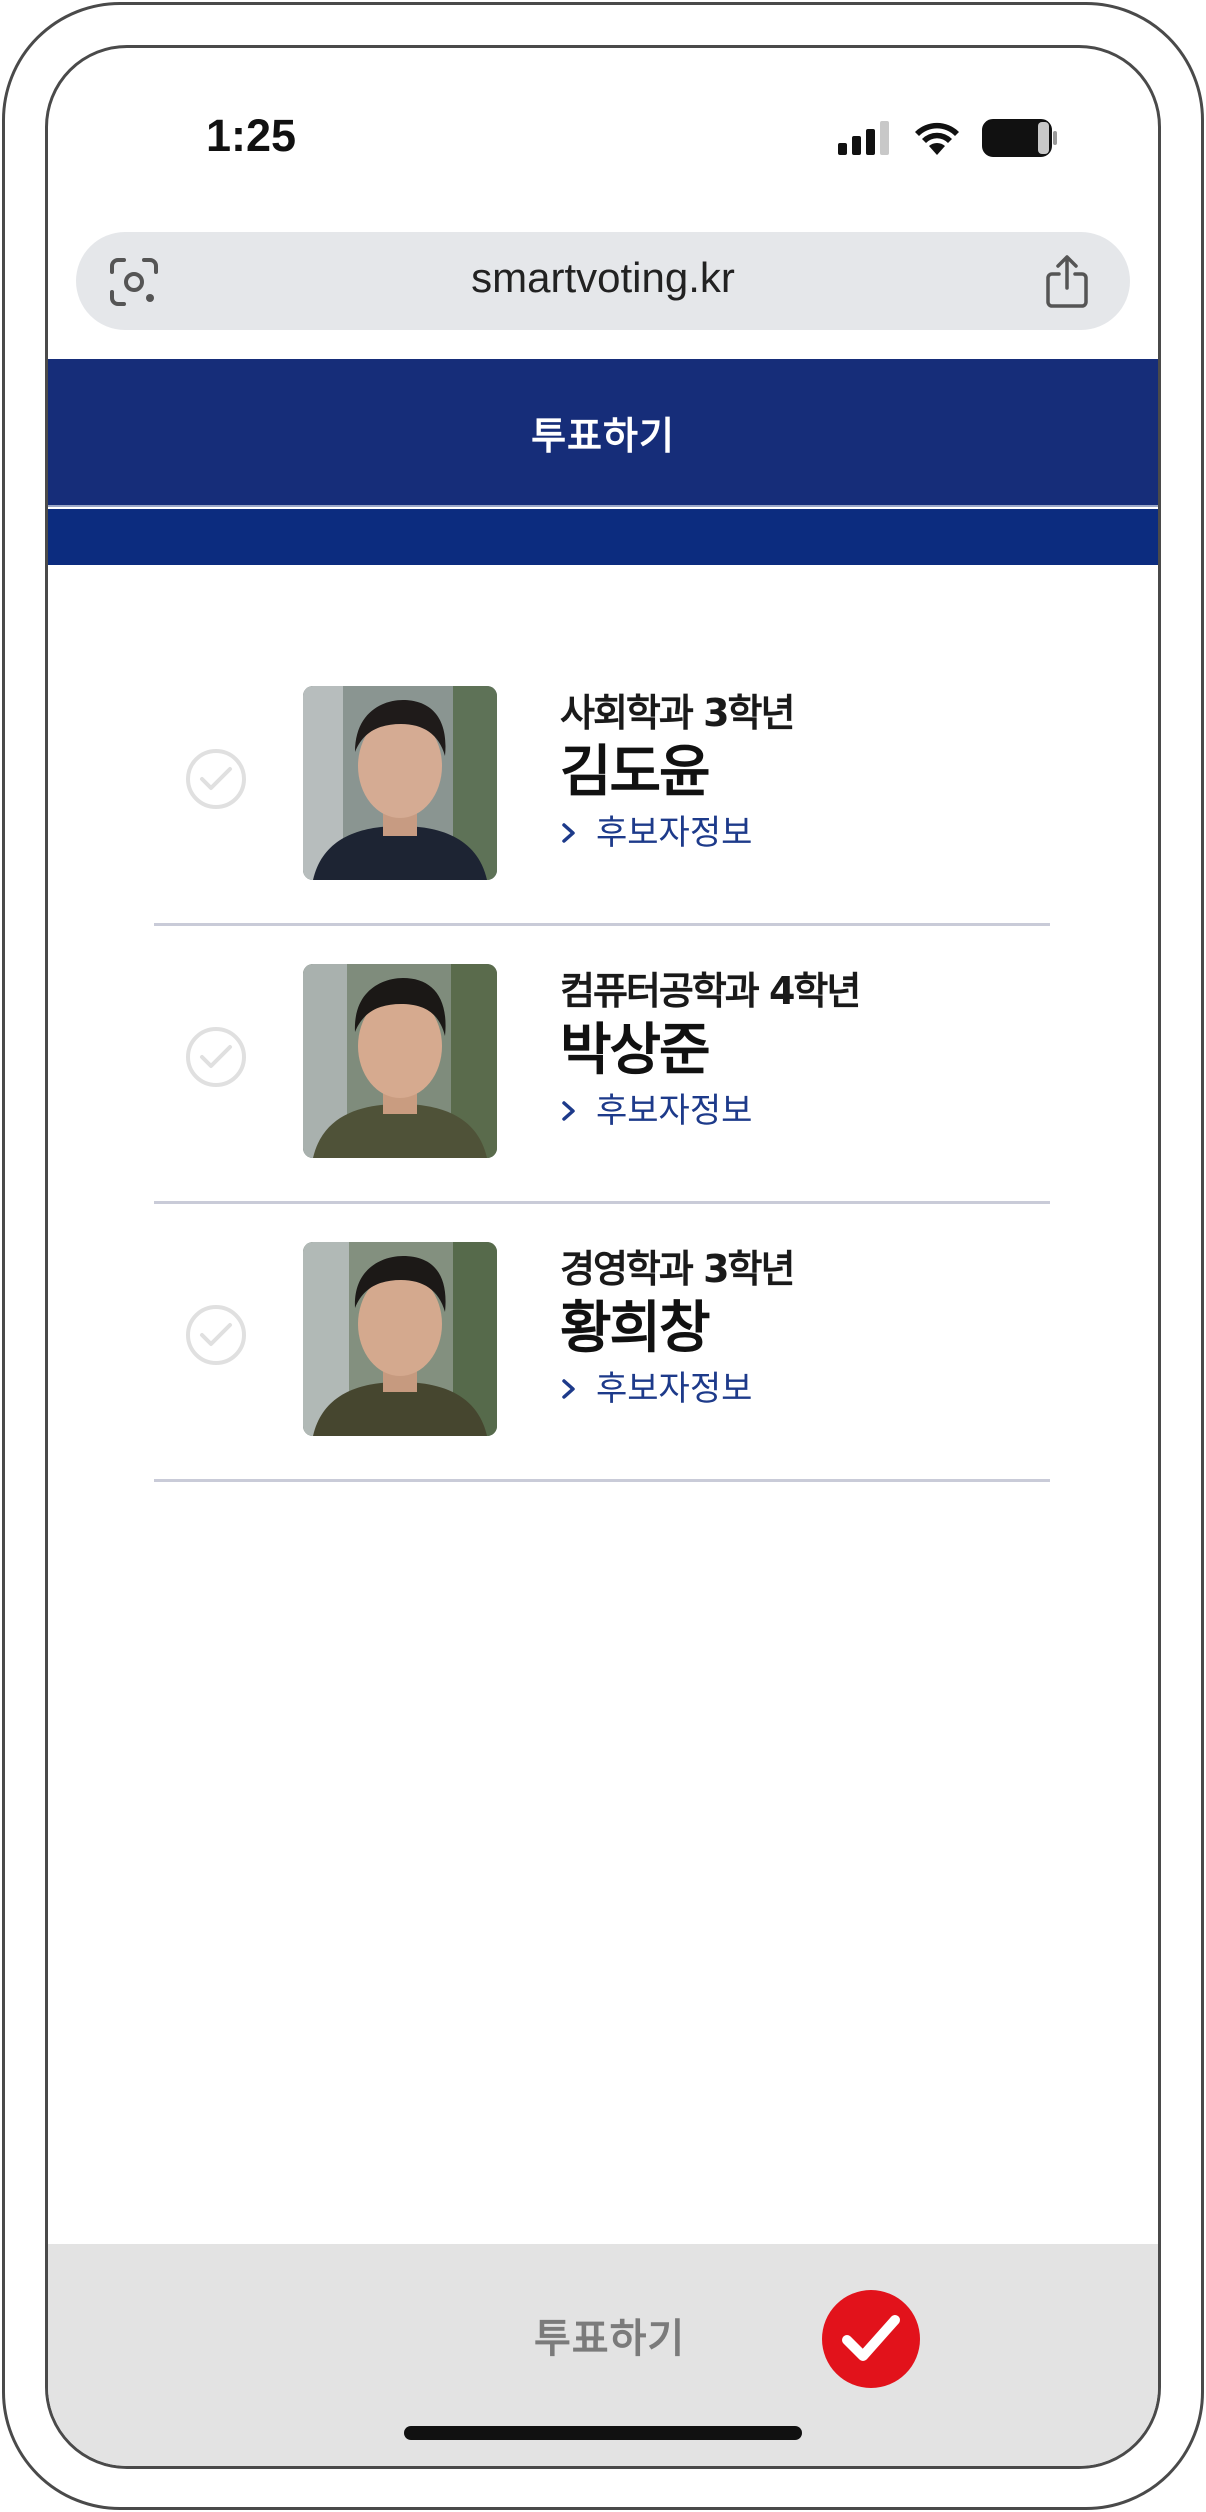 The image size is (1206, 2512). What do you see at coordinates (863, 138) in the screenshot?
I see `signal-icon` at bounding box center [863, 138].